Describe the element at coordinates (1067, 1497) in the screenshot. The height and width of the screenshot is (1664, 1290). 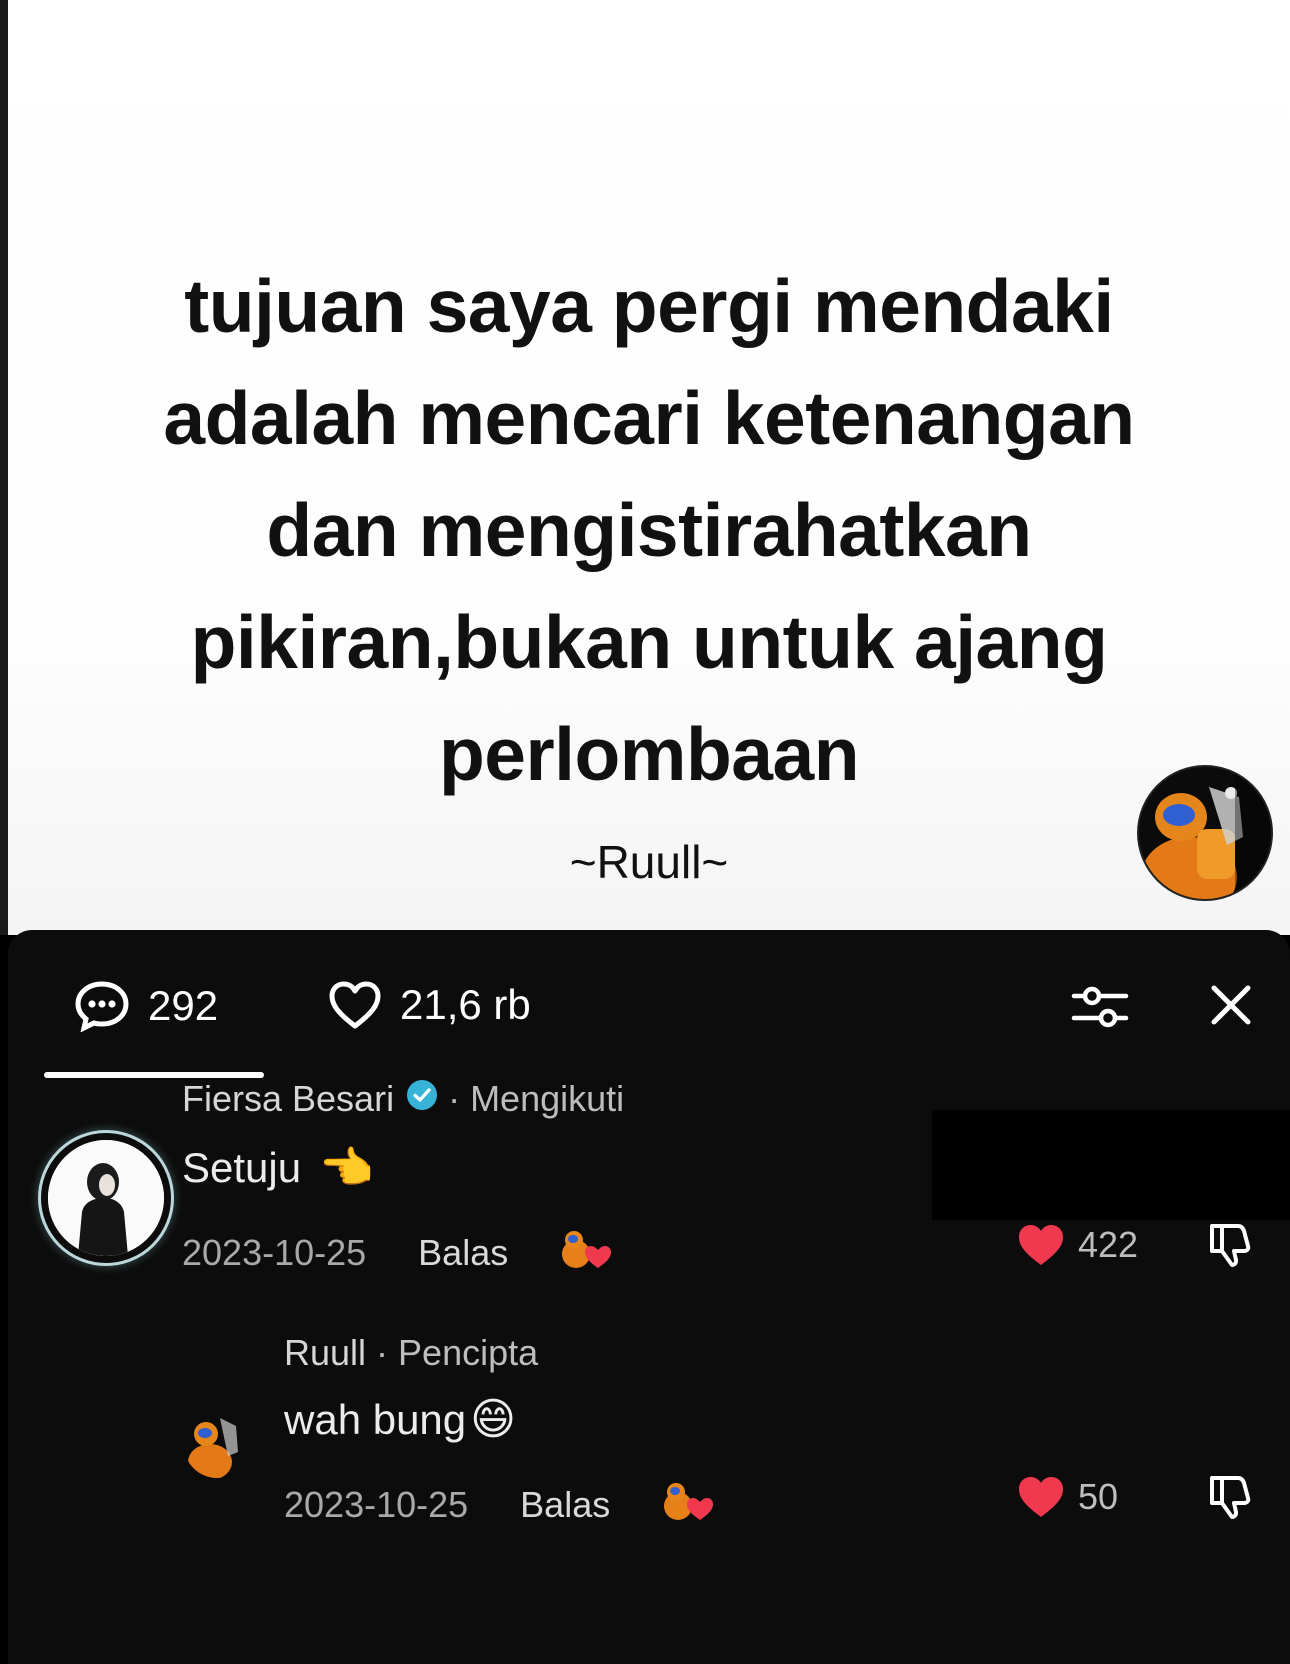
I see `reply-like: 50` at that location.